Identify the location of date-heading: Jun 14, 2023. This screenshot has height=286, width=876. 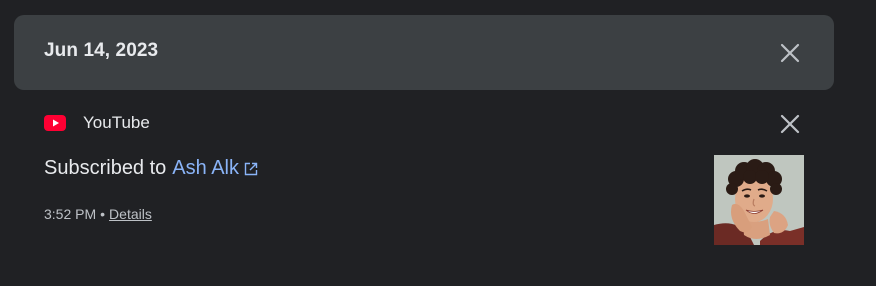
(101, 50).